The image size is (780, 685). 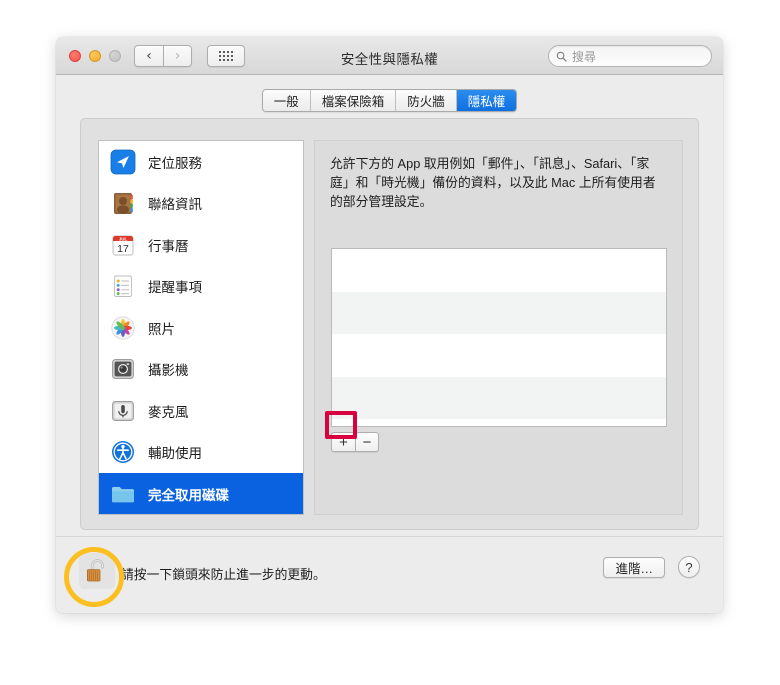 I want to click on location-services-icon, so click(x=123, y=162).